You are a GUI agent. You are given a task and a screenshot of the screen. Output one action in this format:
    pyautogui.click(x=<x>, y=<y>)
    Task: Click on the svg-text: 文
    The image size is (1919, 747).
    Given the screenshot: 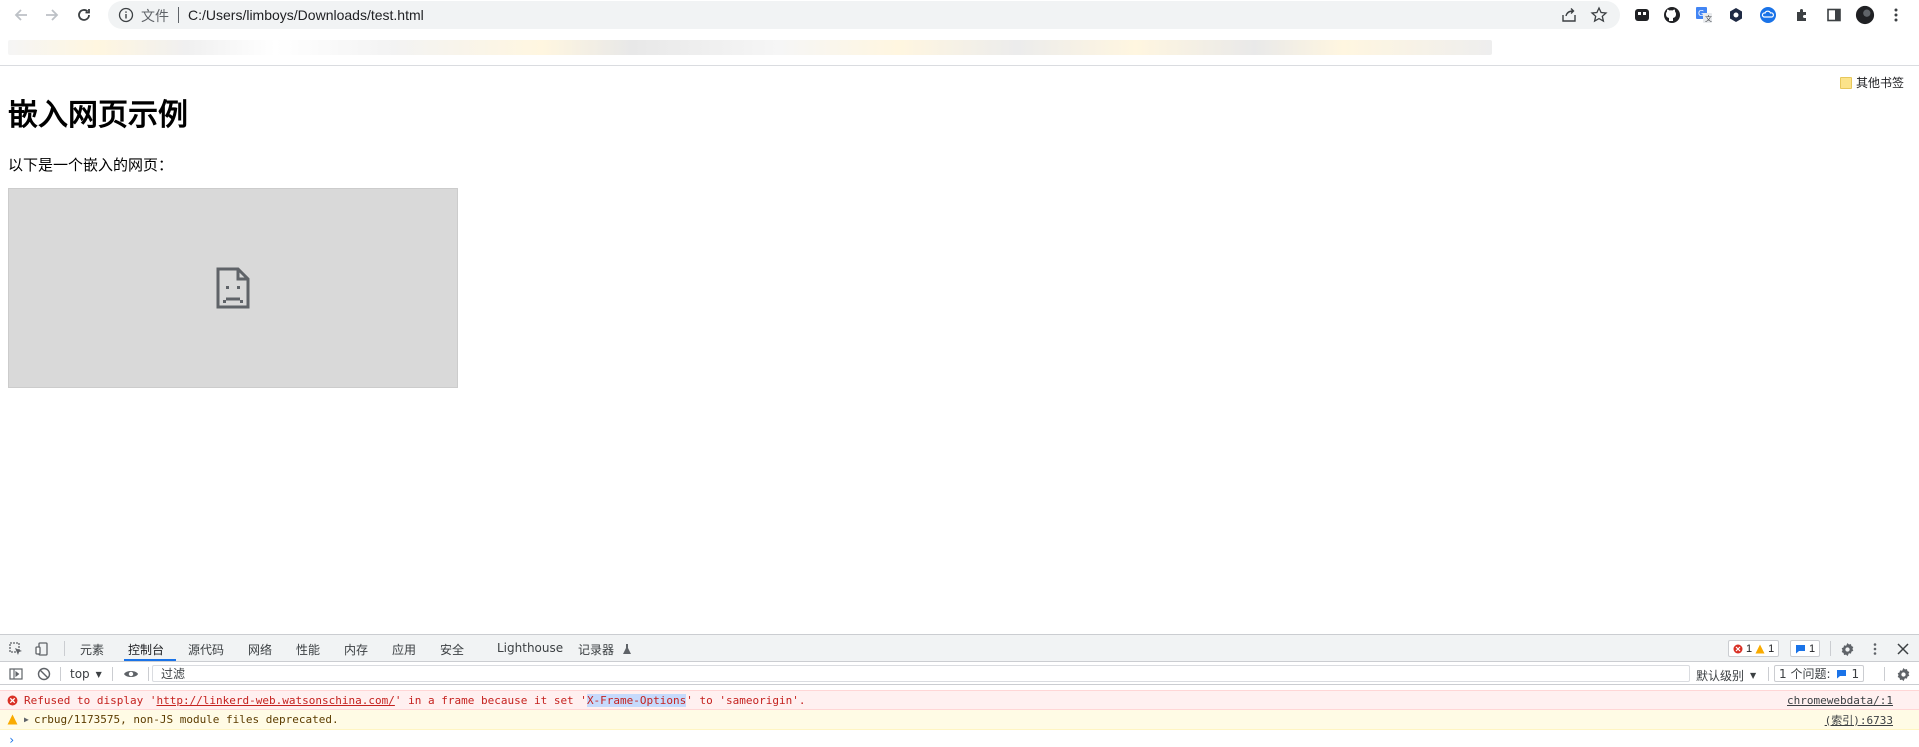 What is the action you would take?
    pyautogui.click(x=1708, y=18)
    